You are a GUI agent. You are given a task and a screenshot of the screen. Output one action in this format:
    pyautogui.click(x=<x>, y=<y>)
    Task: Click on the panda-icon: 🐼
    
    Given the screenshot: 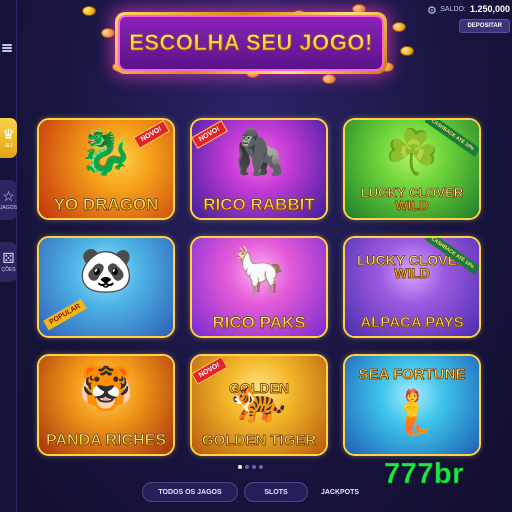 What is the action you would take?
    pyautogui.click(x=106, y=270)
    